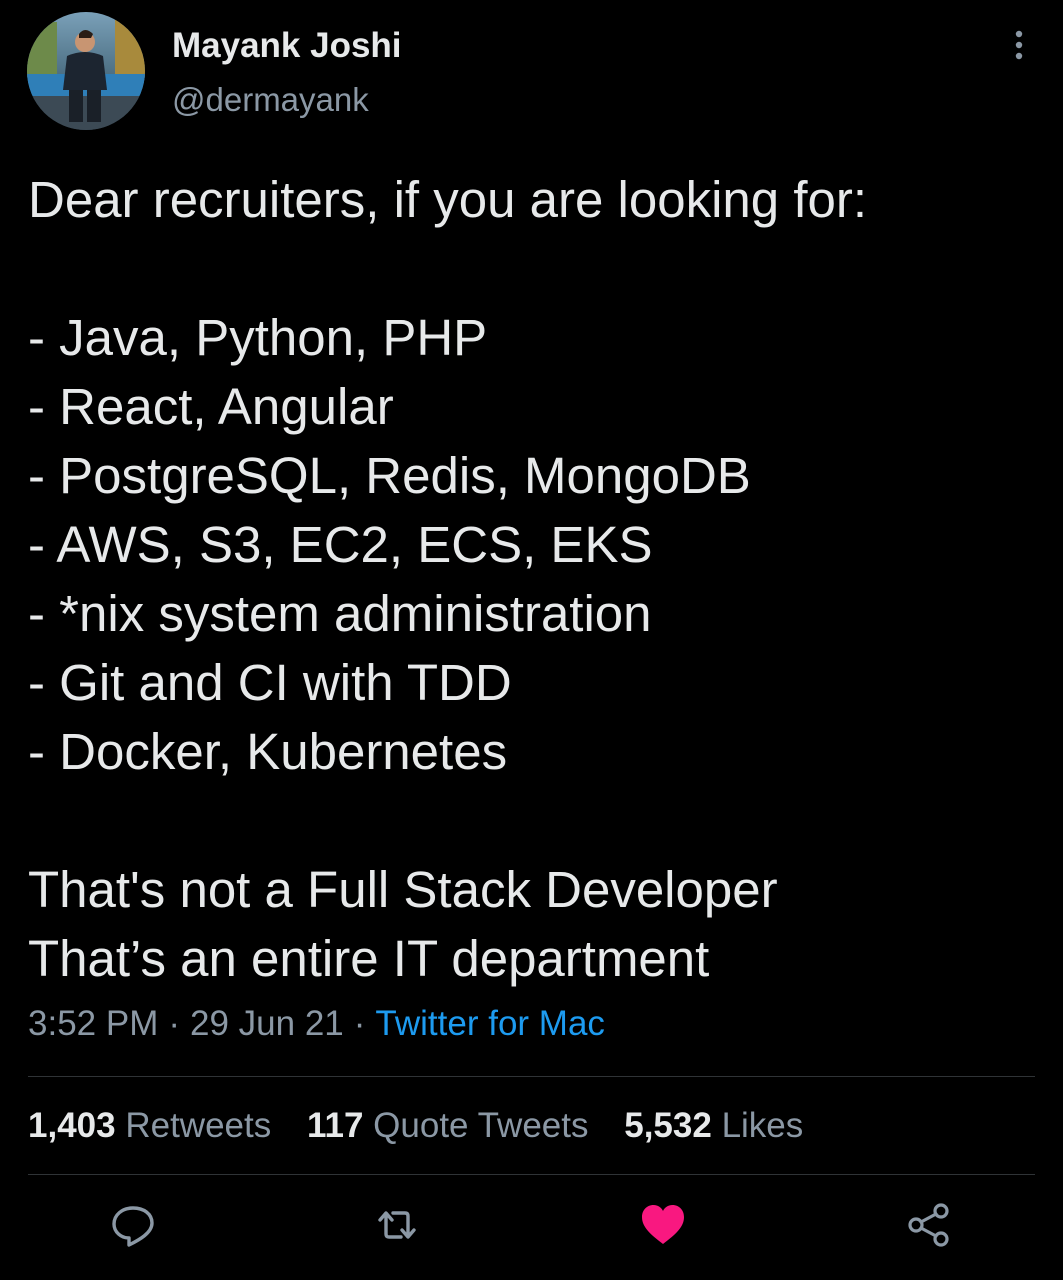  I want to click on action-bar, so click(531, 1228).